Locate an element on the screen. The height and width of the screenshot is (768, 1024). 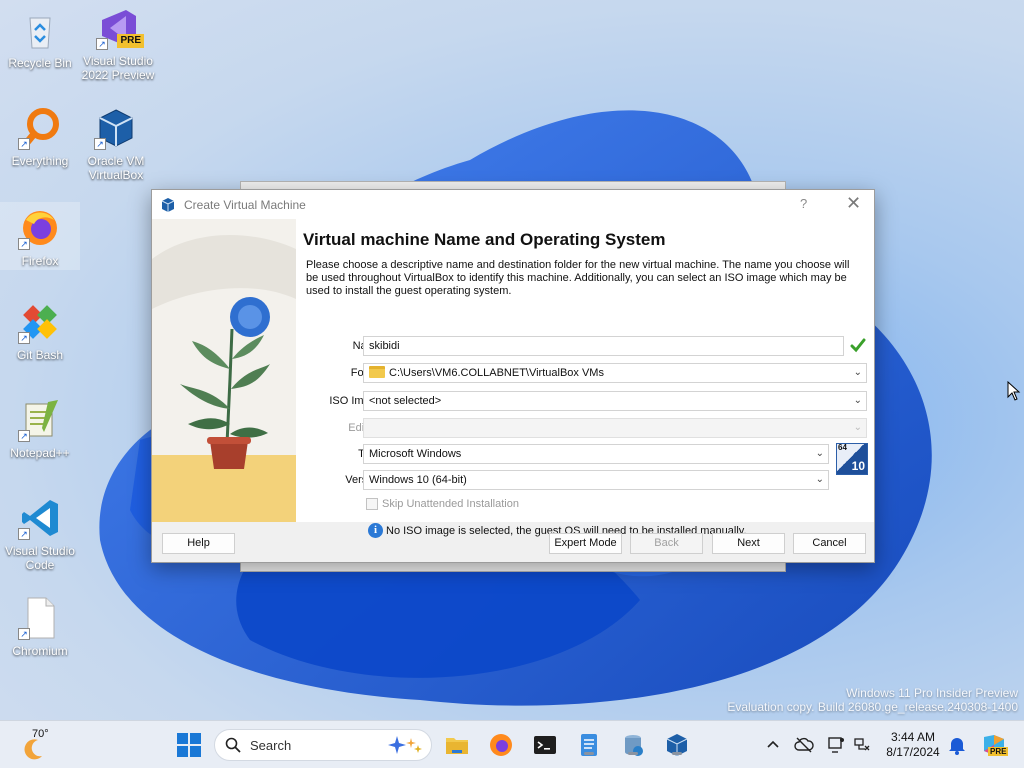
copilot-button: PRE is located at coordinates (994, 745).